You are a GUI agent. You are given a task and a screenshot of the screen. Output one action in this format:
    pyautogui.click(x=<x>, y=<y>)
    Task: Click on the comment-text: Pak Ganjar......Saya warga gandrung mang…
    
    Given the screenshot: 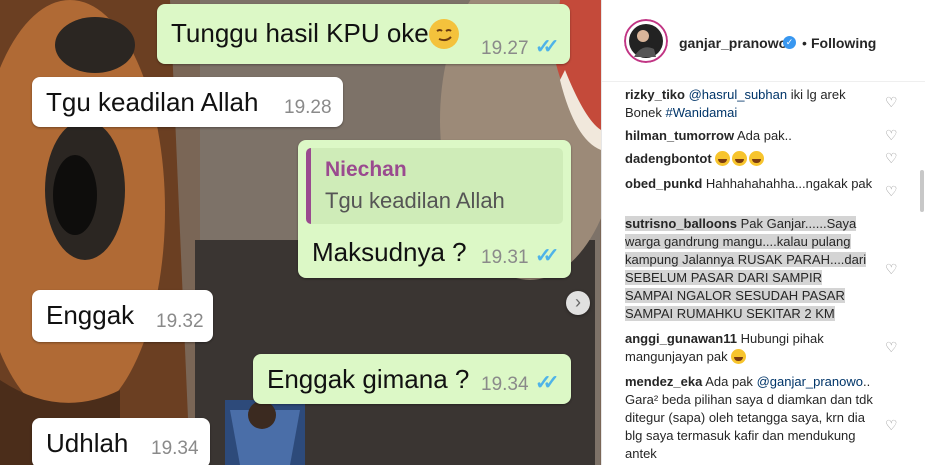 What is the action you would take?
    pyautogui.click(x=746, y=268)
    